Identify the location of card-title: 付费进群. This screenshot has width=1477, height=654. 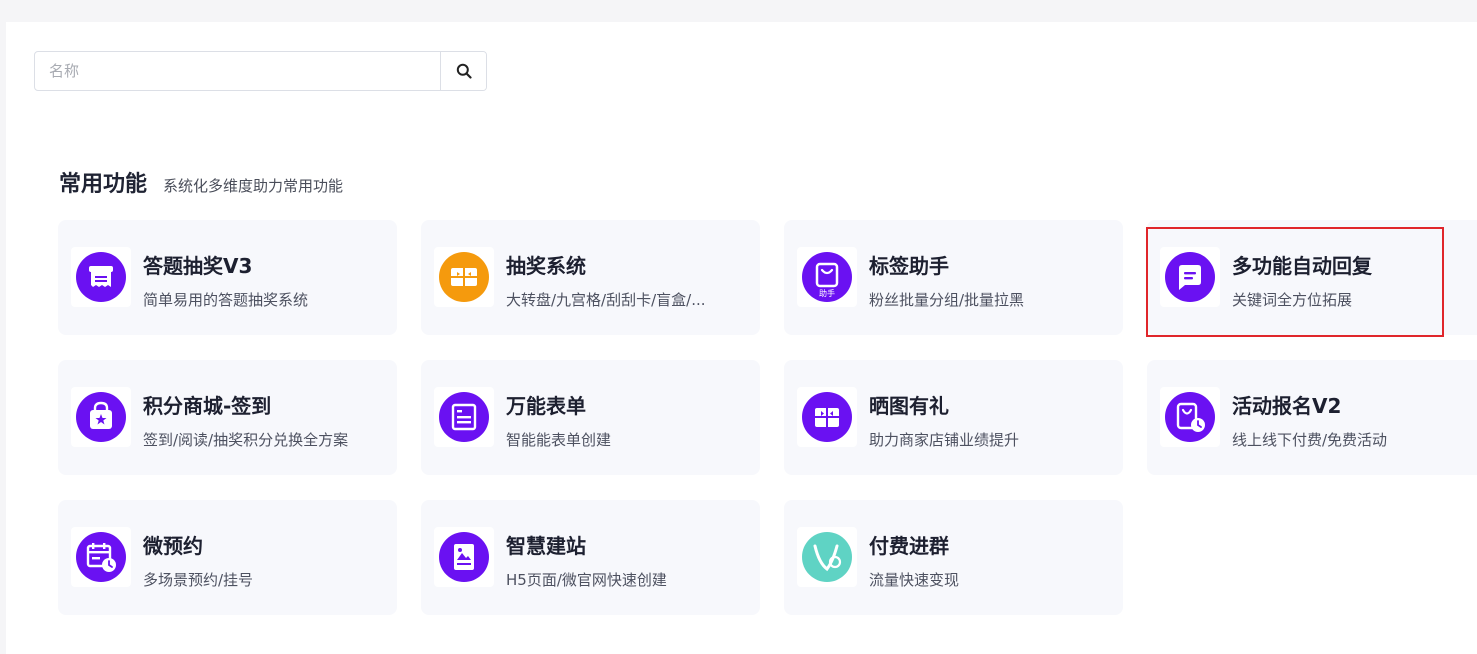
(909, 546).